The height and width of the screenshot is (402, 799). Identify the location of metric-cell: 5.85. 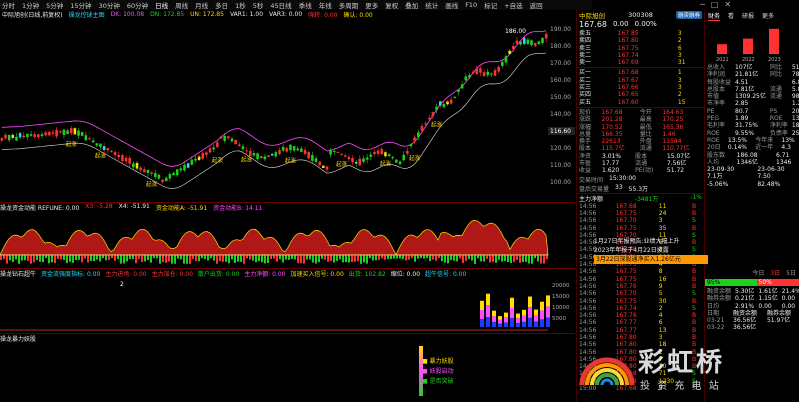
(795, 89).